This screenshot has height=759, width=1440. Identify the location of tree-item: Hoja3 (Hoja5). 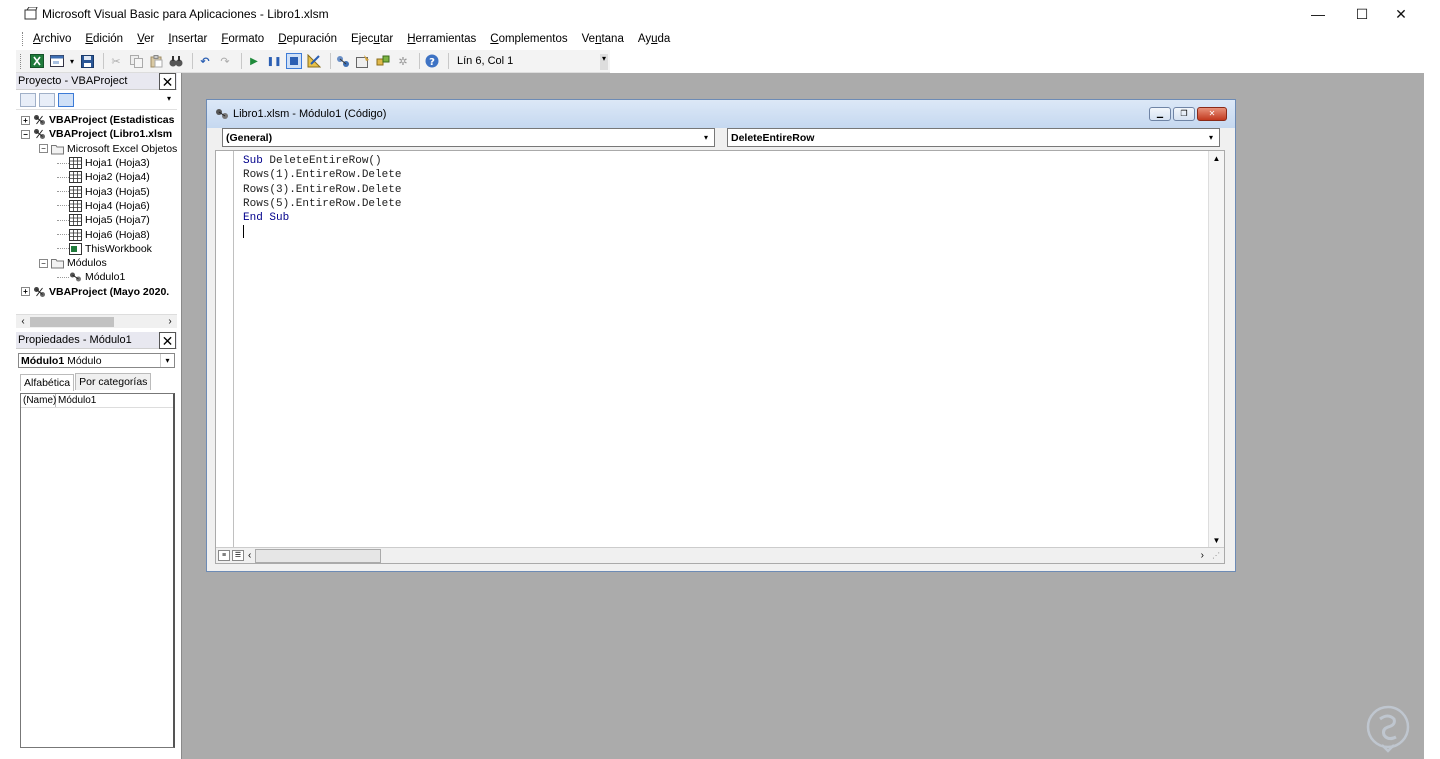
(96, 191).